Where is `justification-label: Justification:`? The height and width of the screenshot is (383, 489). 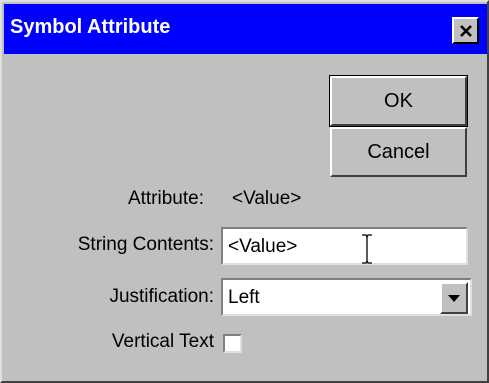
justification-label: Justification: is located at coordinates (161, 296).